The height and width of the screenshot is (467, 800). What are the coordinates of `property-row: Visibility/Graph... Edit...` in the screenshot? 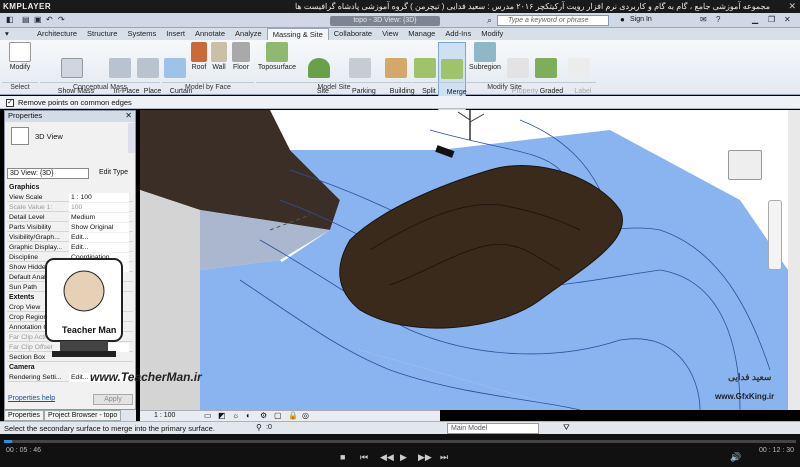 It's located at (70, 237).